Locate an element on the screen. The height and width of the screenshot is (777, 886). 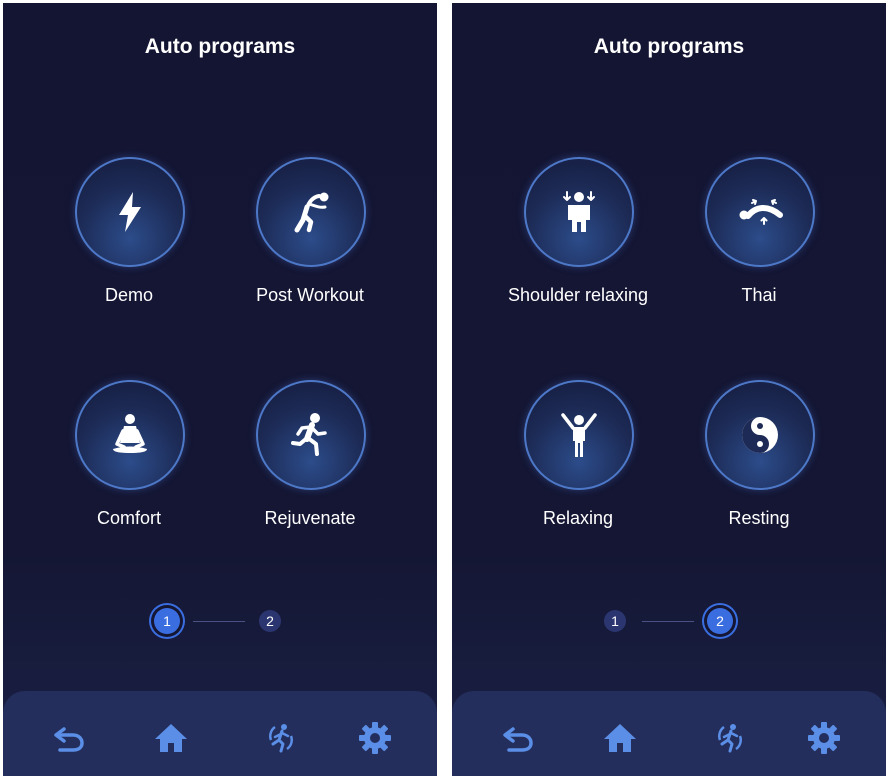
lightning-bolt-icon is located at coordinates (130, 212).